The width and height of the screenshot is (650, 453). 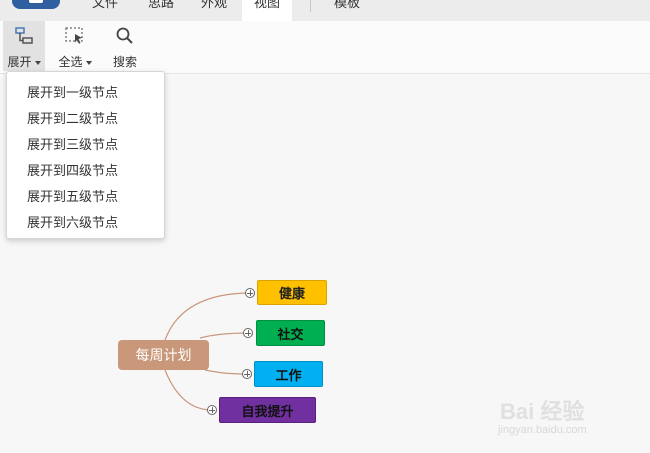 I want to click on topic-node-social: 社交, so click(x=290, y=333).